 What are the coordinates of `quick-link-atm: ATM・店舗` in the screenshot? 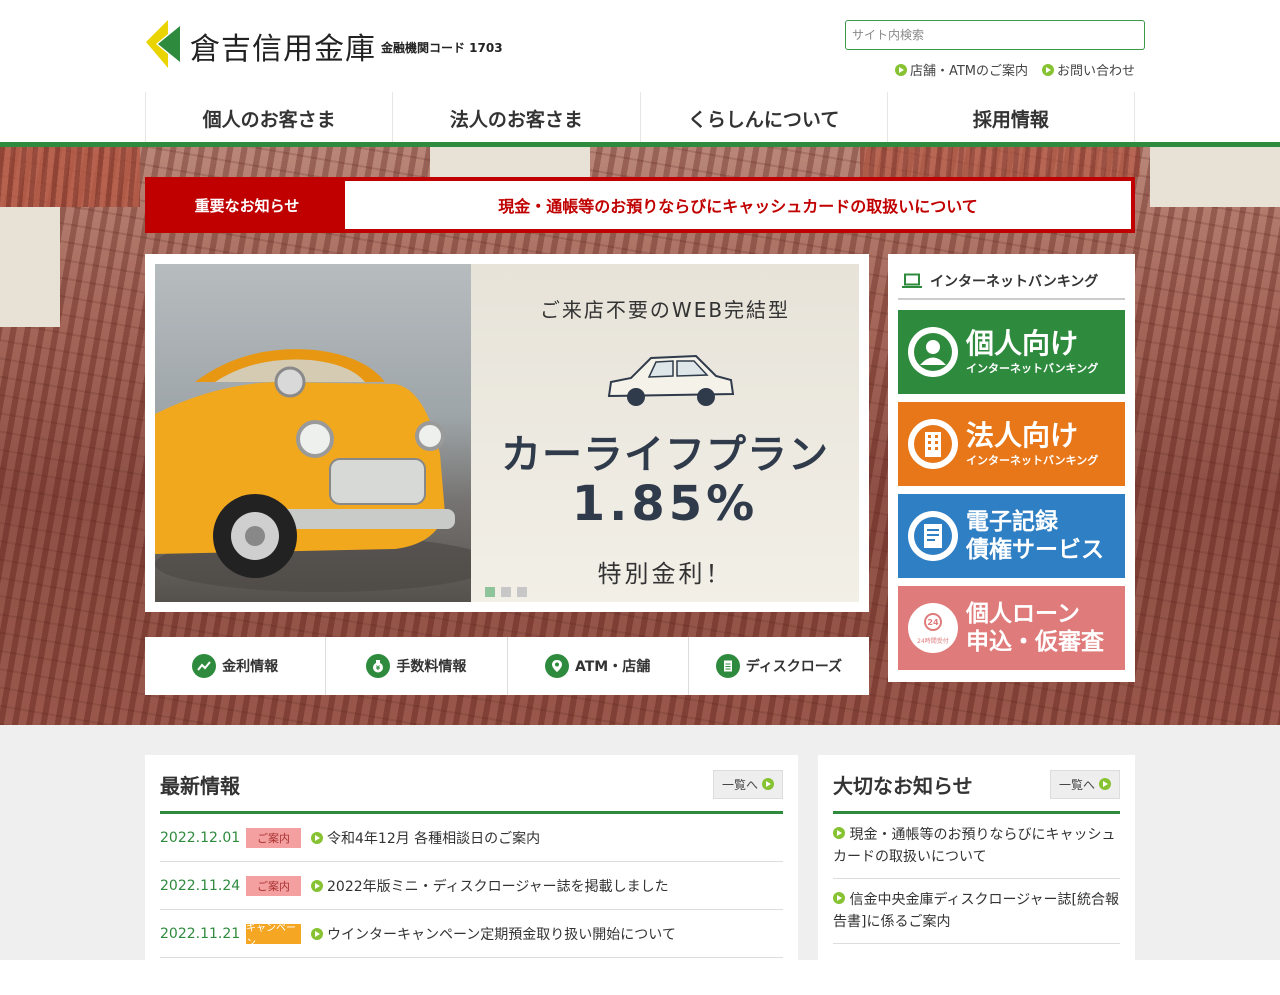 It's located at (597, 666).